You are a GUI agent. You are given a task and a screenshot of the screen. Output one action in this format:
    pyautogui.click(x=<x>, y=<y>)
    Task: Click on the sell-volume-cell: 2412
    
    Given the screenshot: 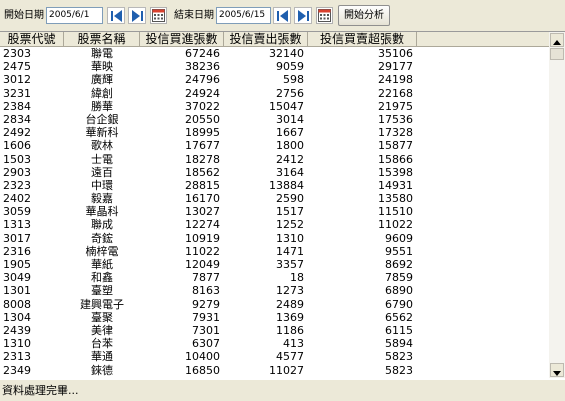 What is the action you would take?
    pyautogui.click(x=290, y=159)
    